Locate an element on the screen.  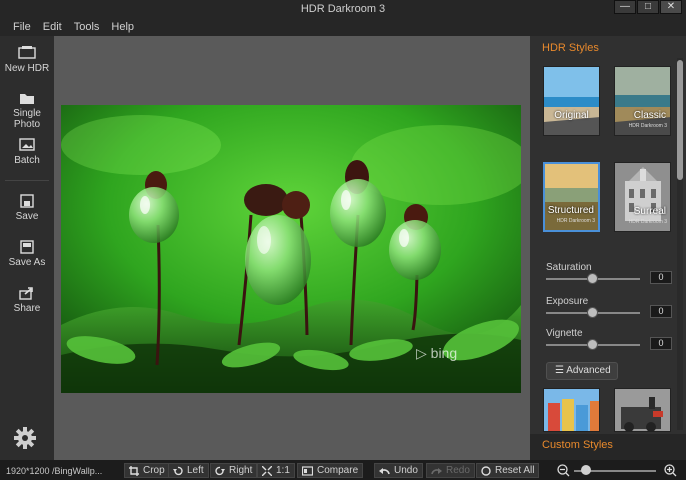
redo-button: Redo is located at coordinates (450, 470).